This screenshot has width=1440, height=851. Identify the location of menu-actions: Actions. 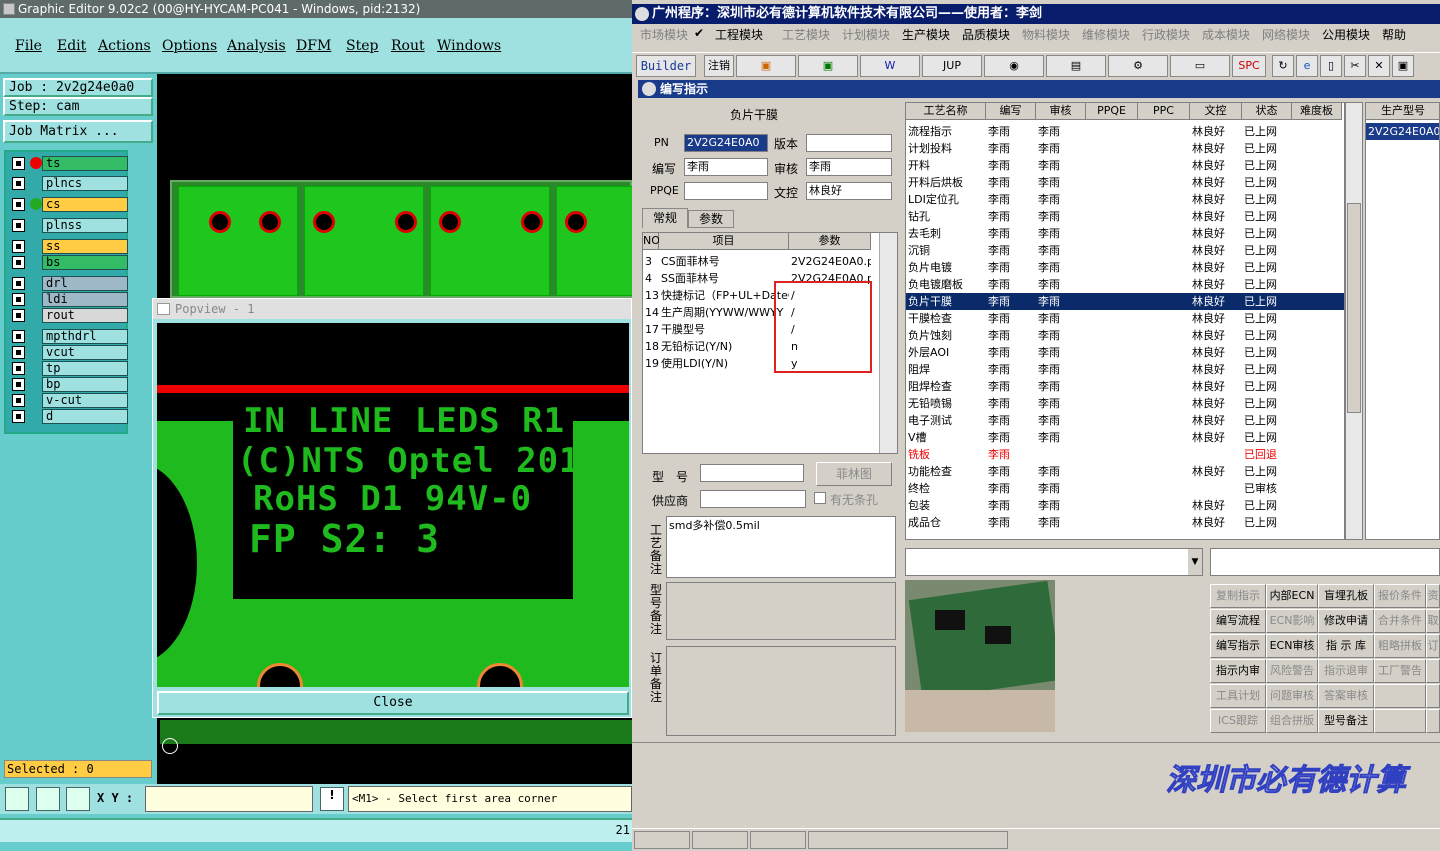
(124, 46).